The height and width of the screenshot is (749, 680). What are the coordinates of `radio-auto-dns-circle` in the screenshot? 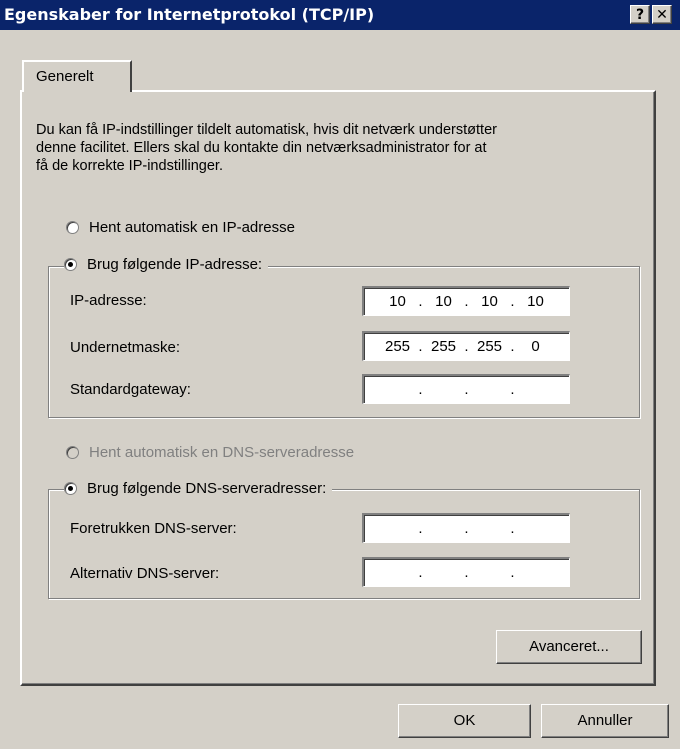 It's located at (72, 452).